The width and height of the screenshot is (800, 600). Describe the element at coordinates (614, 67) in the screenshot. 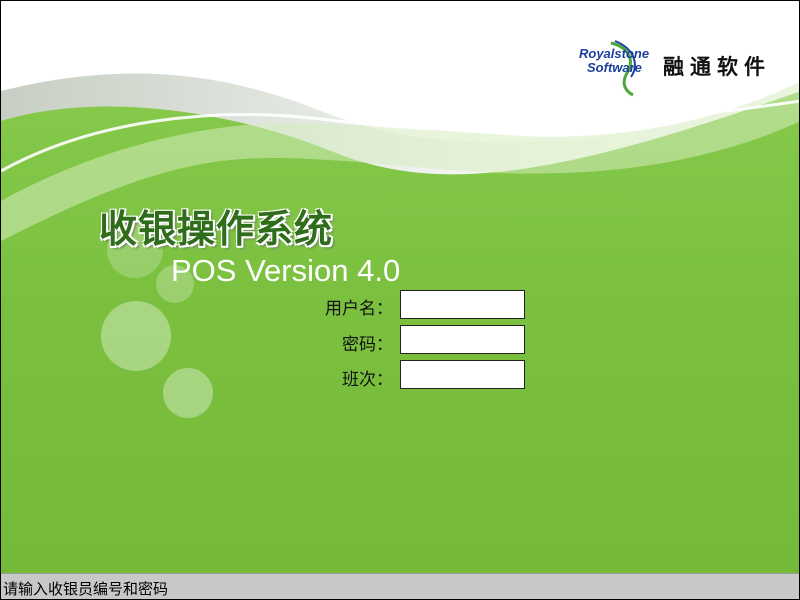

I see `brand-line-2: Software` at that location.